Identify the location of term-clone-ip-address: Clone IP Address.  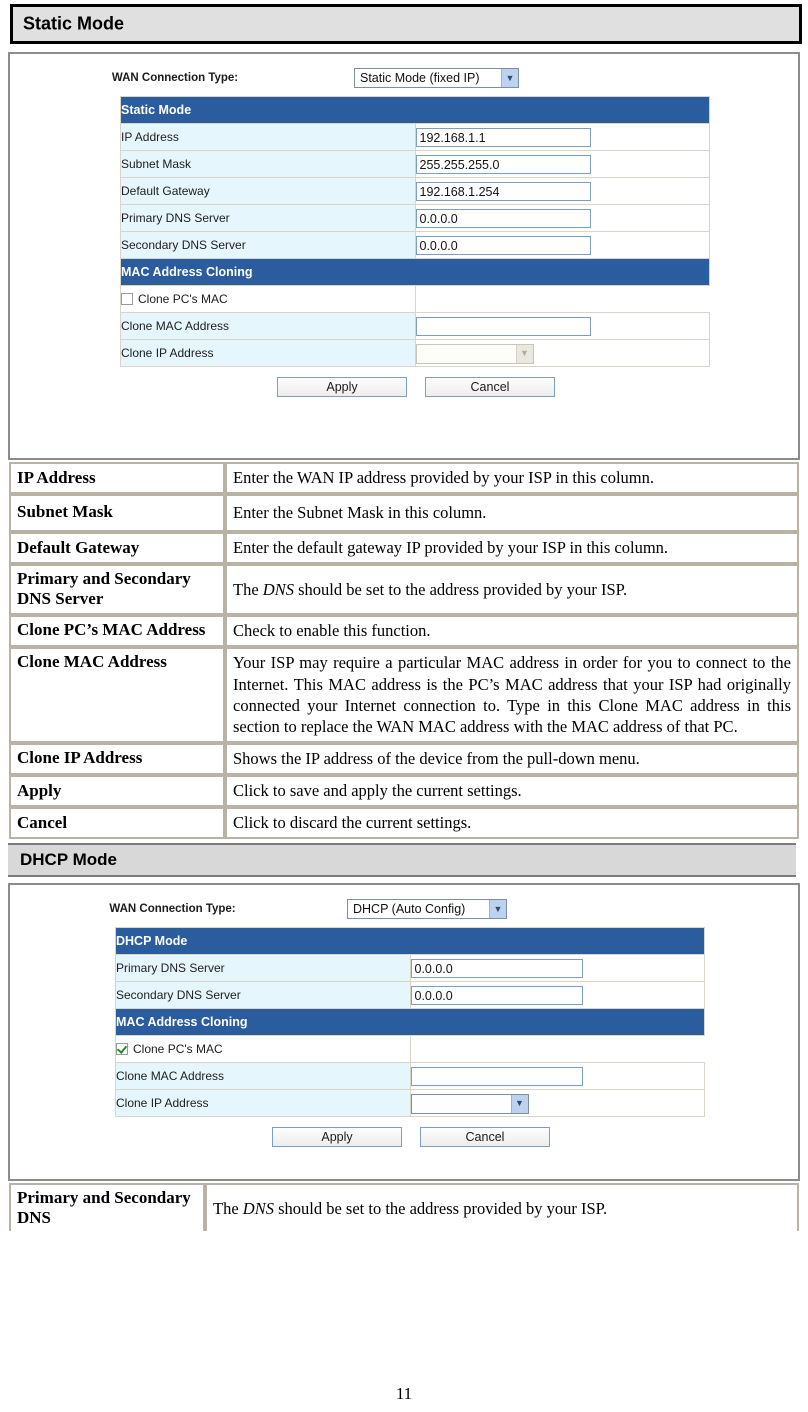
(117, 759).